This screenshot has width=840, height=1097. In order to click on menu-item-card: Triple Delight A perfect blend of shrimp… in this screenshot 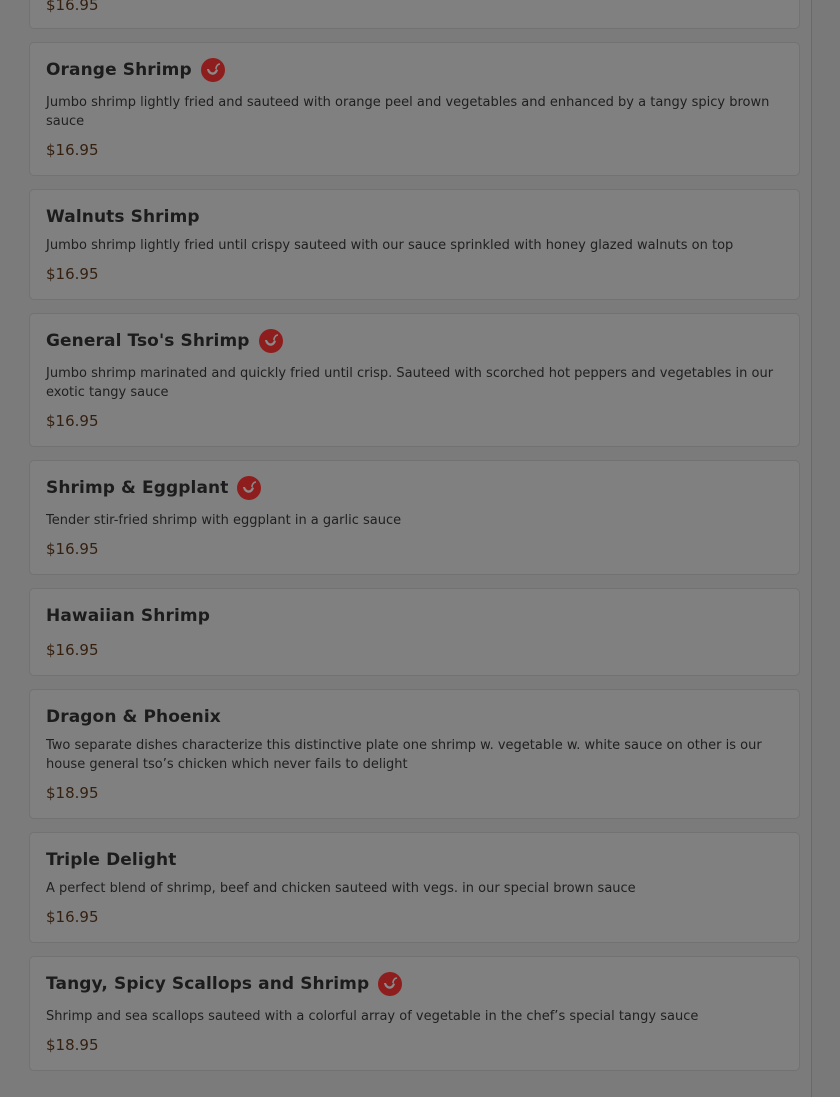, I will do `click(414, 887)`.